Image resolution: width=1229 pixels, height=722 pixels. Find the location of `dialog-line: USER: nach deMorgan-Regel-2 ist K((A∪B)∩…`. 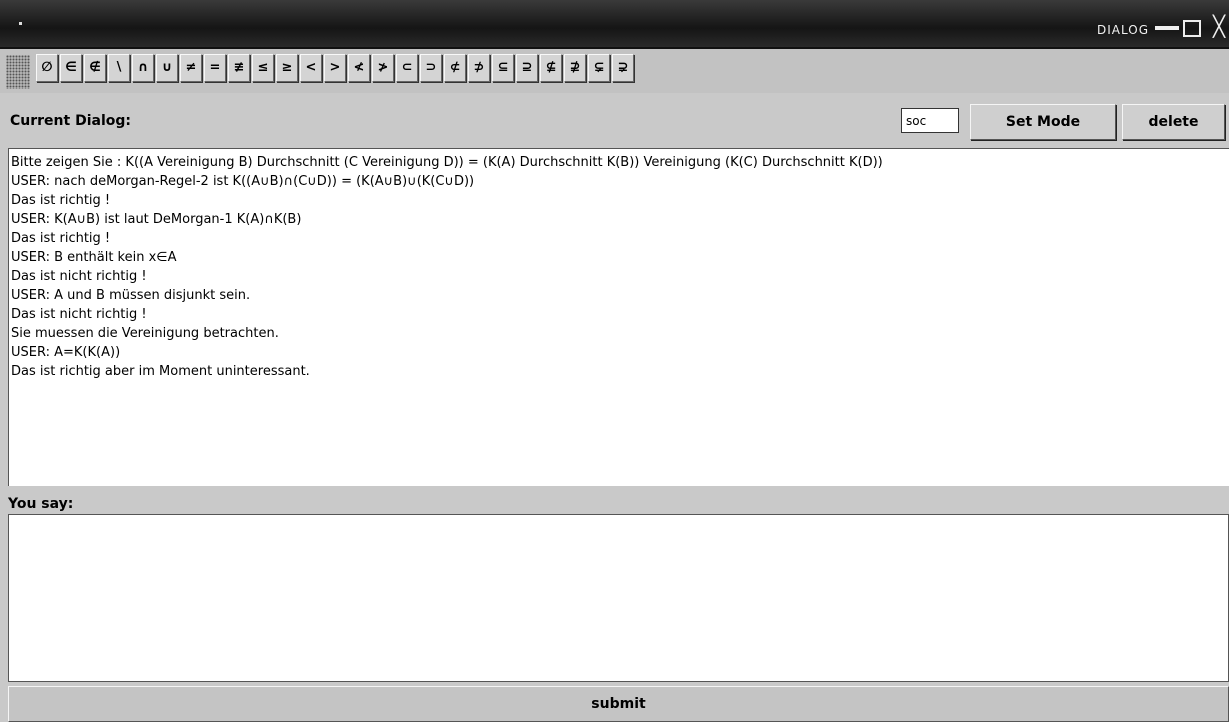

dialog-line: USER: nach deMorgan-Regel-2 ist K((A∪B)∩… is located at coordinates (243, 181).